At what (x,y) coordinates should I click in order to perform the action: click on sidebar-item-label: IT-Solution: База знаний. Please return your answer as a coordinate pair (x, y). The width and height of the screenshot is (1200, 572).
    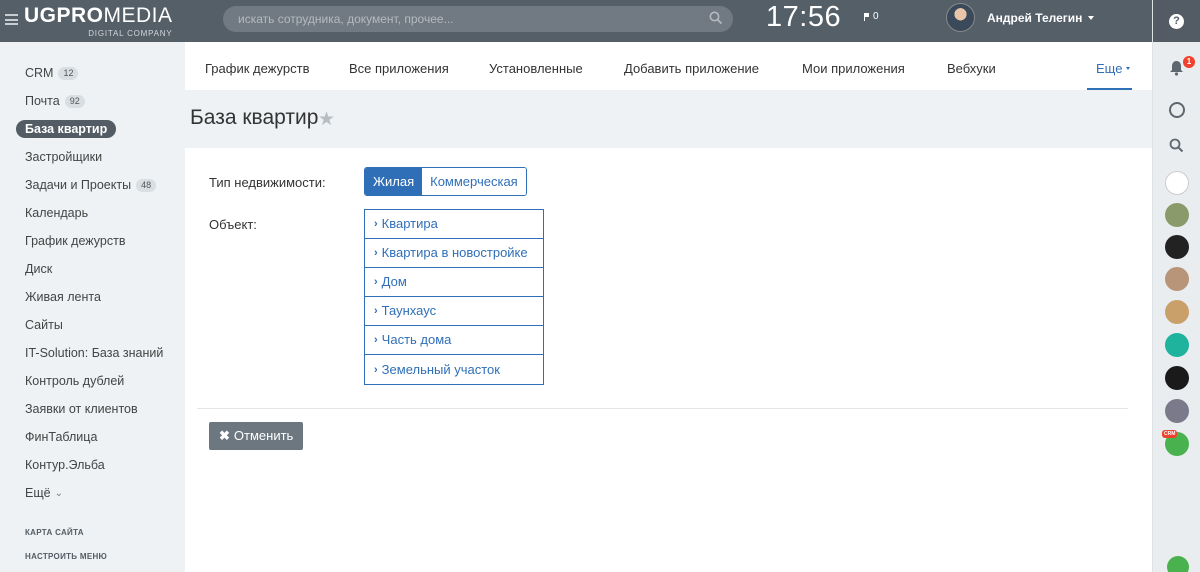
    Looking at the image, I should click on (94, 353).